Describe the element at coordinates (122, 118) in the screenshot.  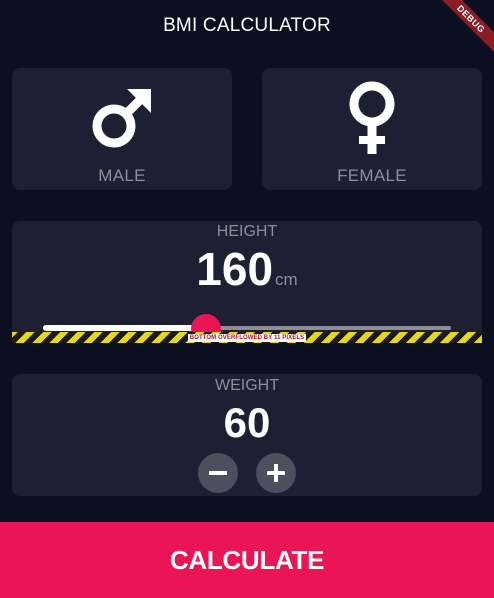
I see `male-symbol-icon` at that location.